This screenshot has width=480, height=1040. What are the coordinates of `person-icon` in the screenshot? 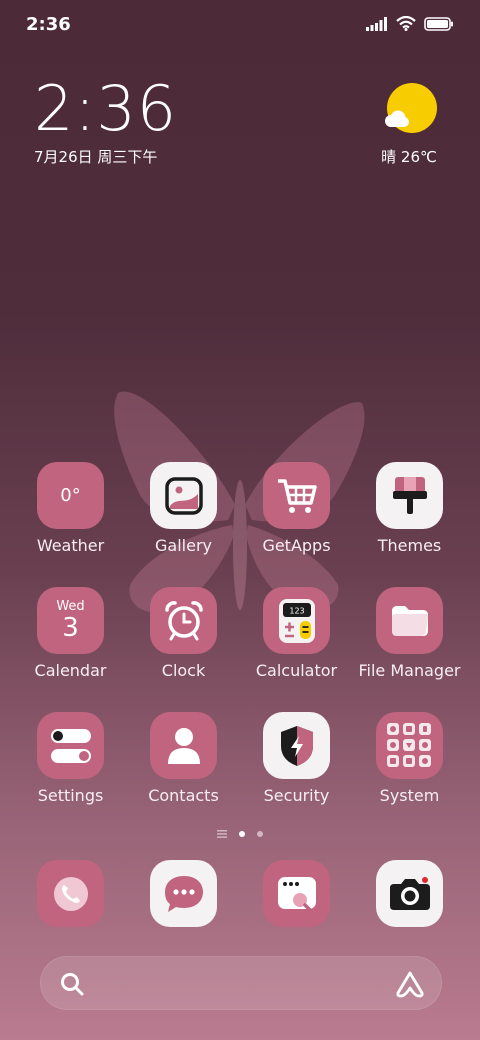 It's located at (183, 745).